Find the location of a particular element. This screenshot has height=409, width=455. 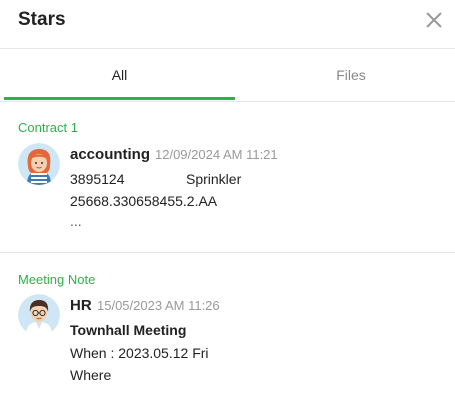

close-icon is located at coordinates (434, 20).